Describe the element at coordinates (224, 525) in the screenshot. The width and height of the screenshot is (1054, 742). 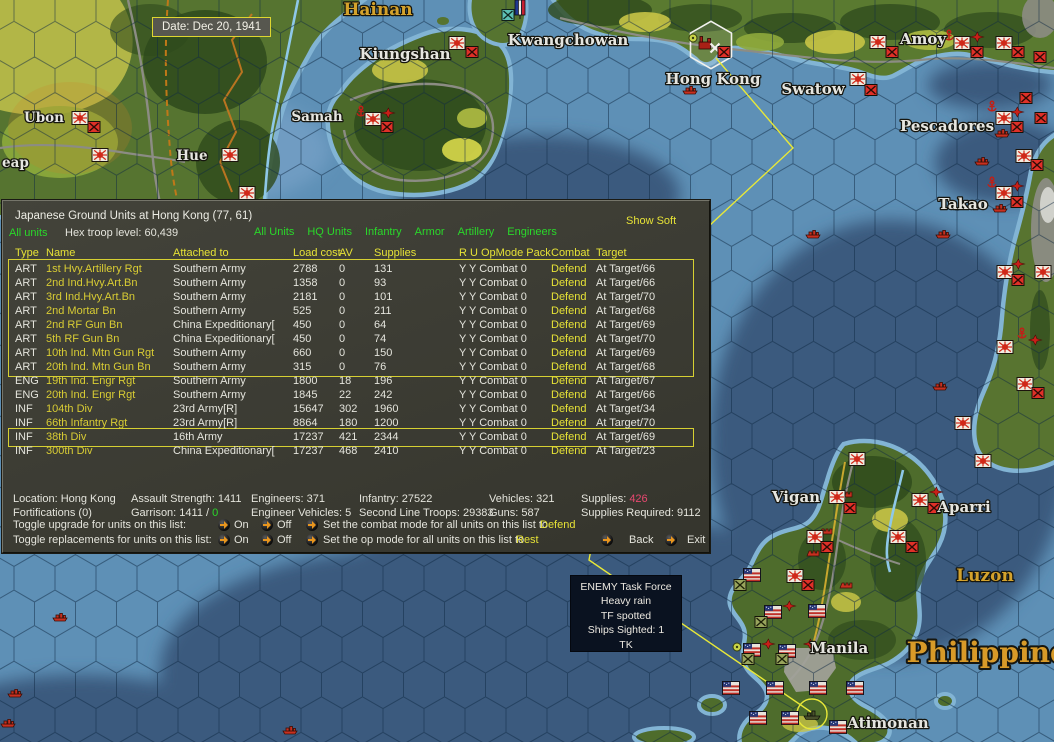
I see `upgrade-on-arrow-icon` at that location.